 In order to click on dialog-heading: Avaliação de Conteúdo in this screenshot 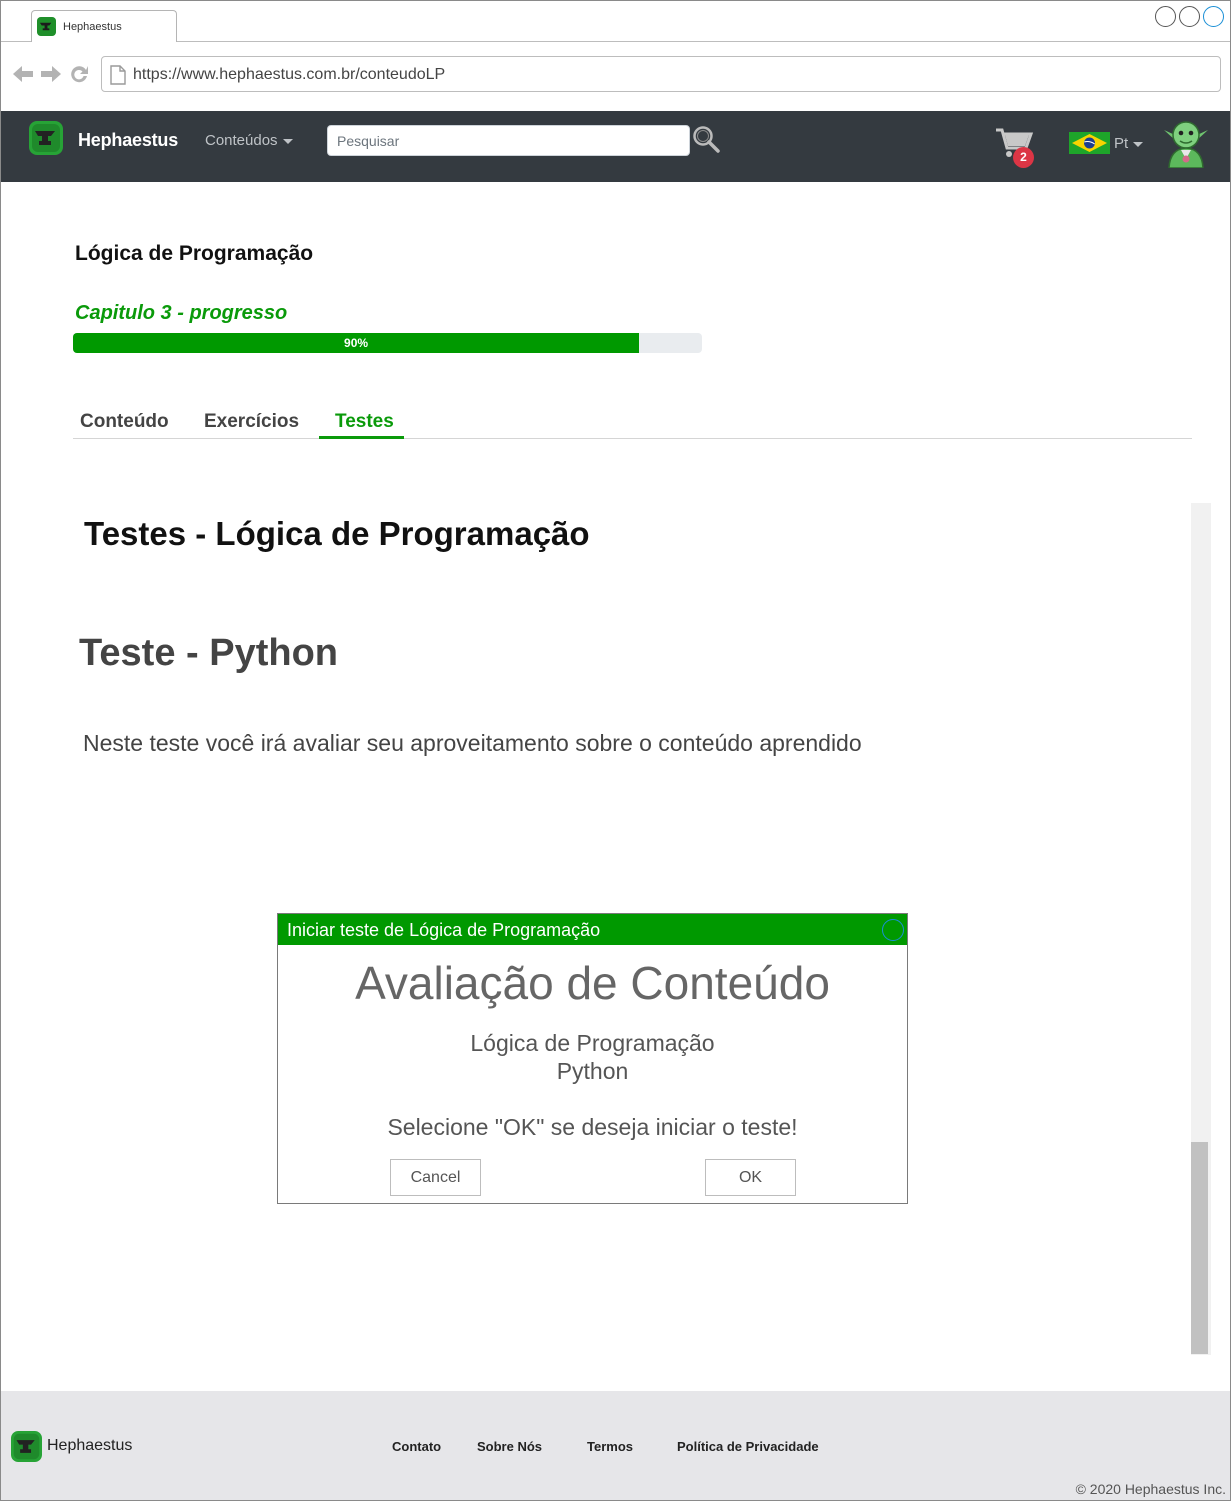, I will do `click(592, 983)`.